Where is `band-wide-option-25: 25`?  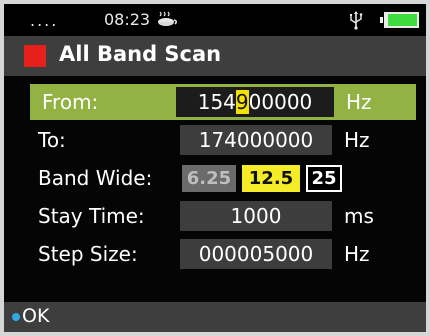 band-wide-option-25: 25 is located at coordinates (324, 178).